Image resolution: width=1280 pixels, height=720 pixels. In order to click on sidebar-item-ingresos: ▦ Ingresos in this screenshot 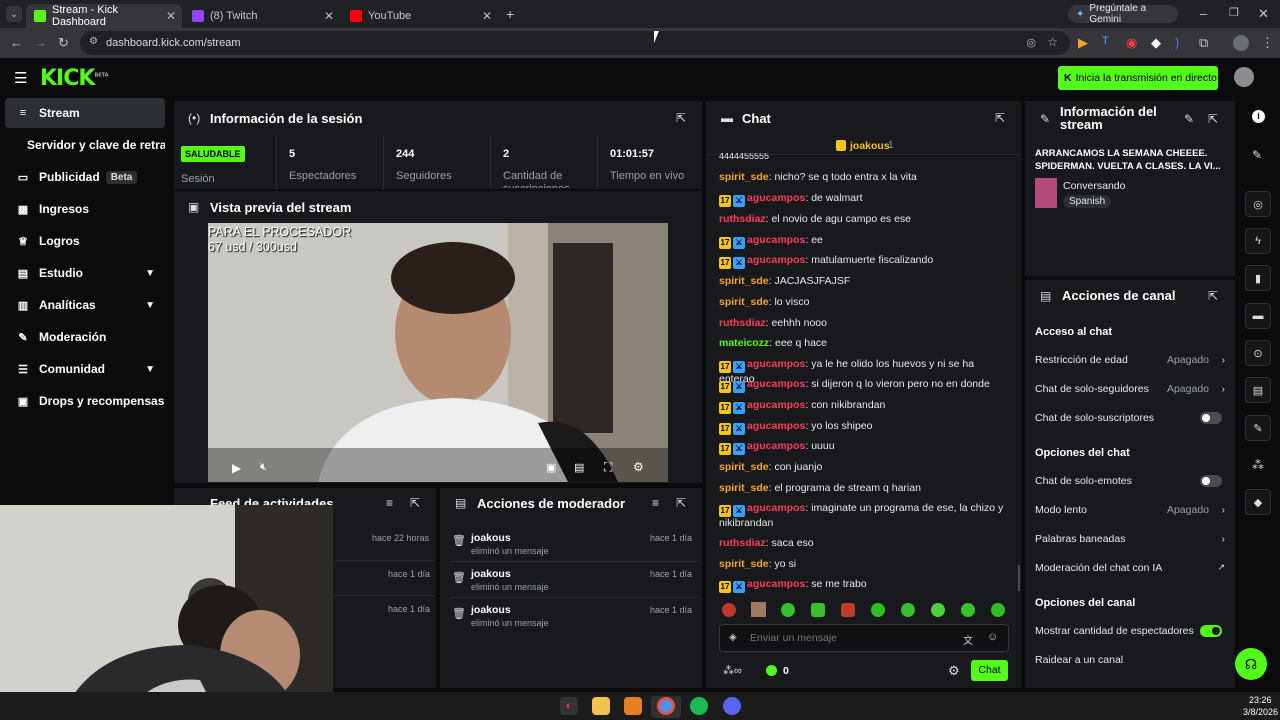, I will do `click(85, 209)`.